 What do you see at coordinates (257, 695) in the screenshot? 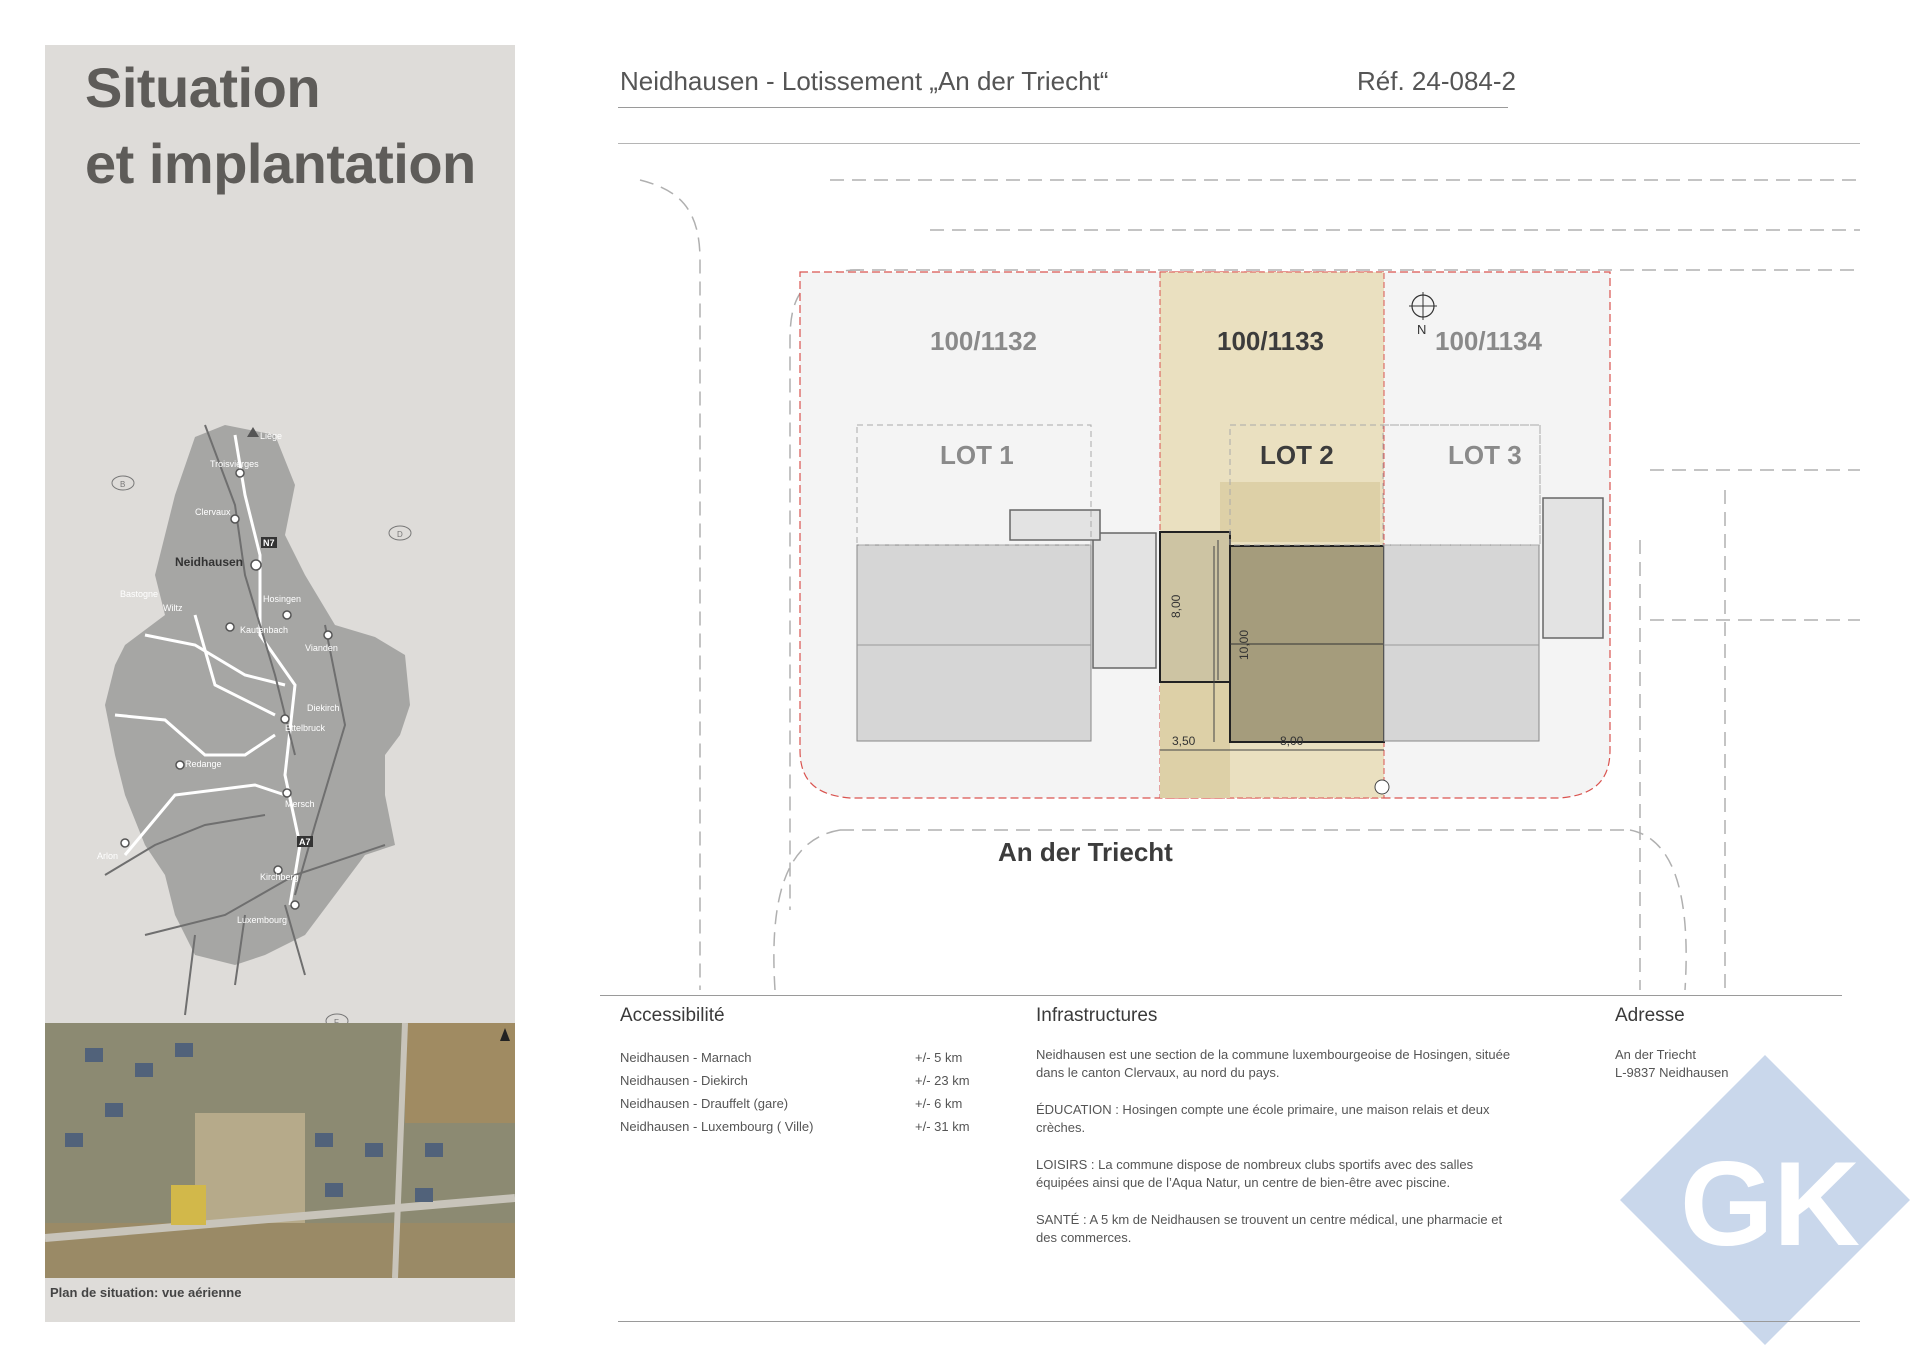
I see `country-shape` at bounding box center [257, 695].